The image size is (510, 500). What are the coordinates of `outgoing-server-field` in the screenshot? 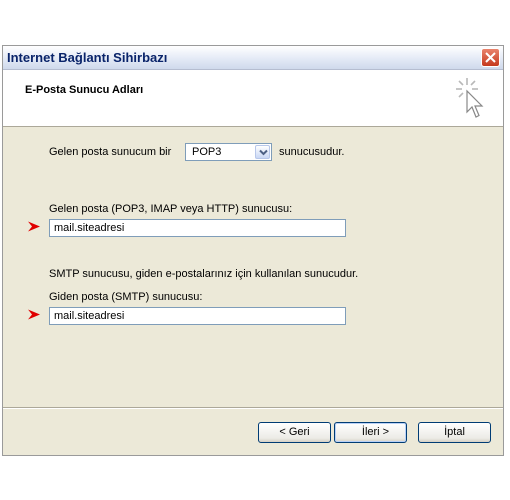 It's located at (197, 316).